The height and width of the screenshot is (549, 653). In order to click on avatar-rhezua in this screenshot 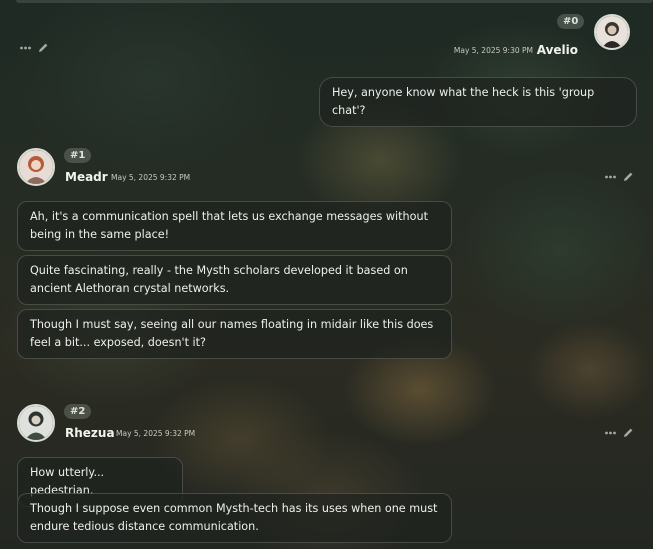, I will do `click(36, 423)`.